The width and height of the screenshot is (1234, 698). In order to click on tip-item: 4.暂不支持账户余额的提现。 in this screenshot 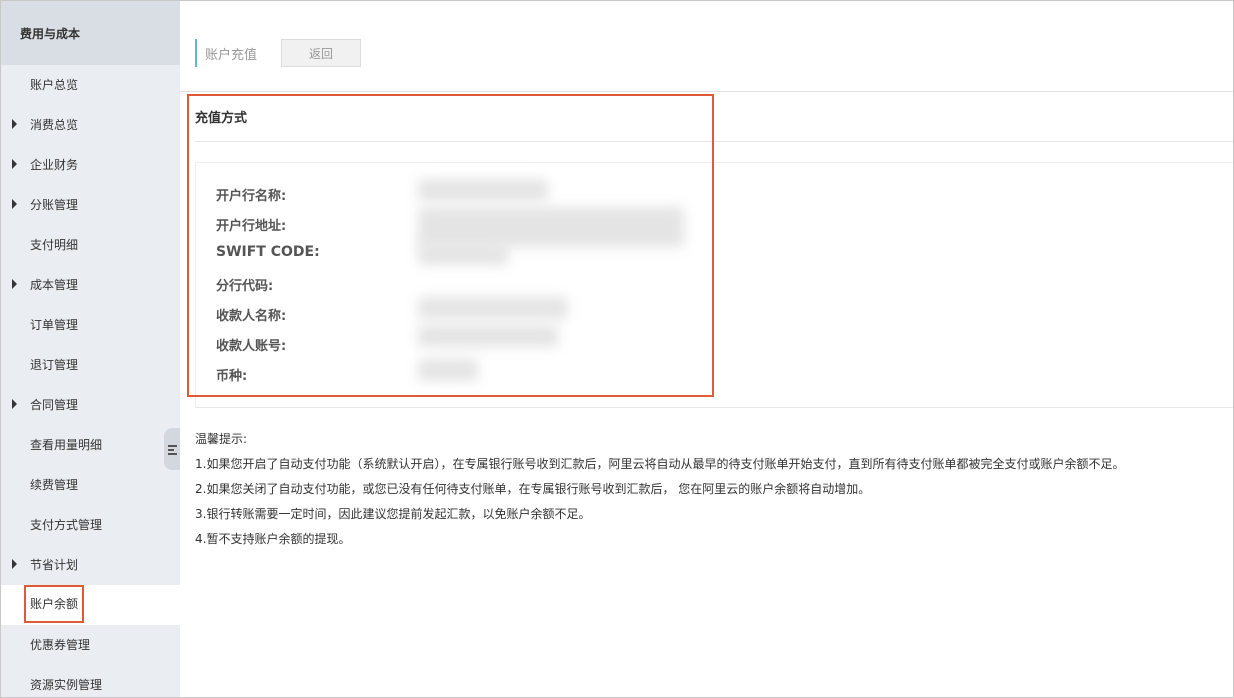, I will do `click(273, 539)`.